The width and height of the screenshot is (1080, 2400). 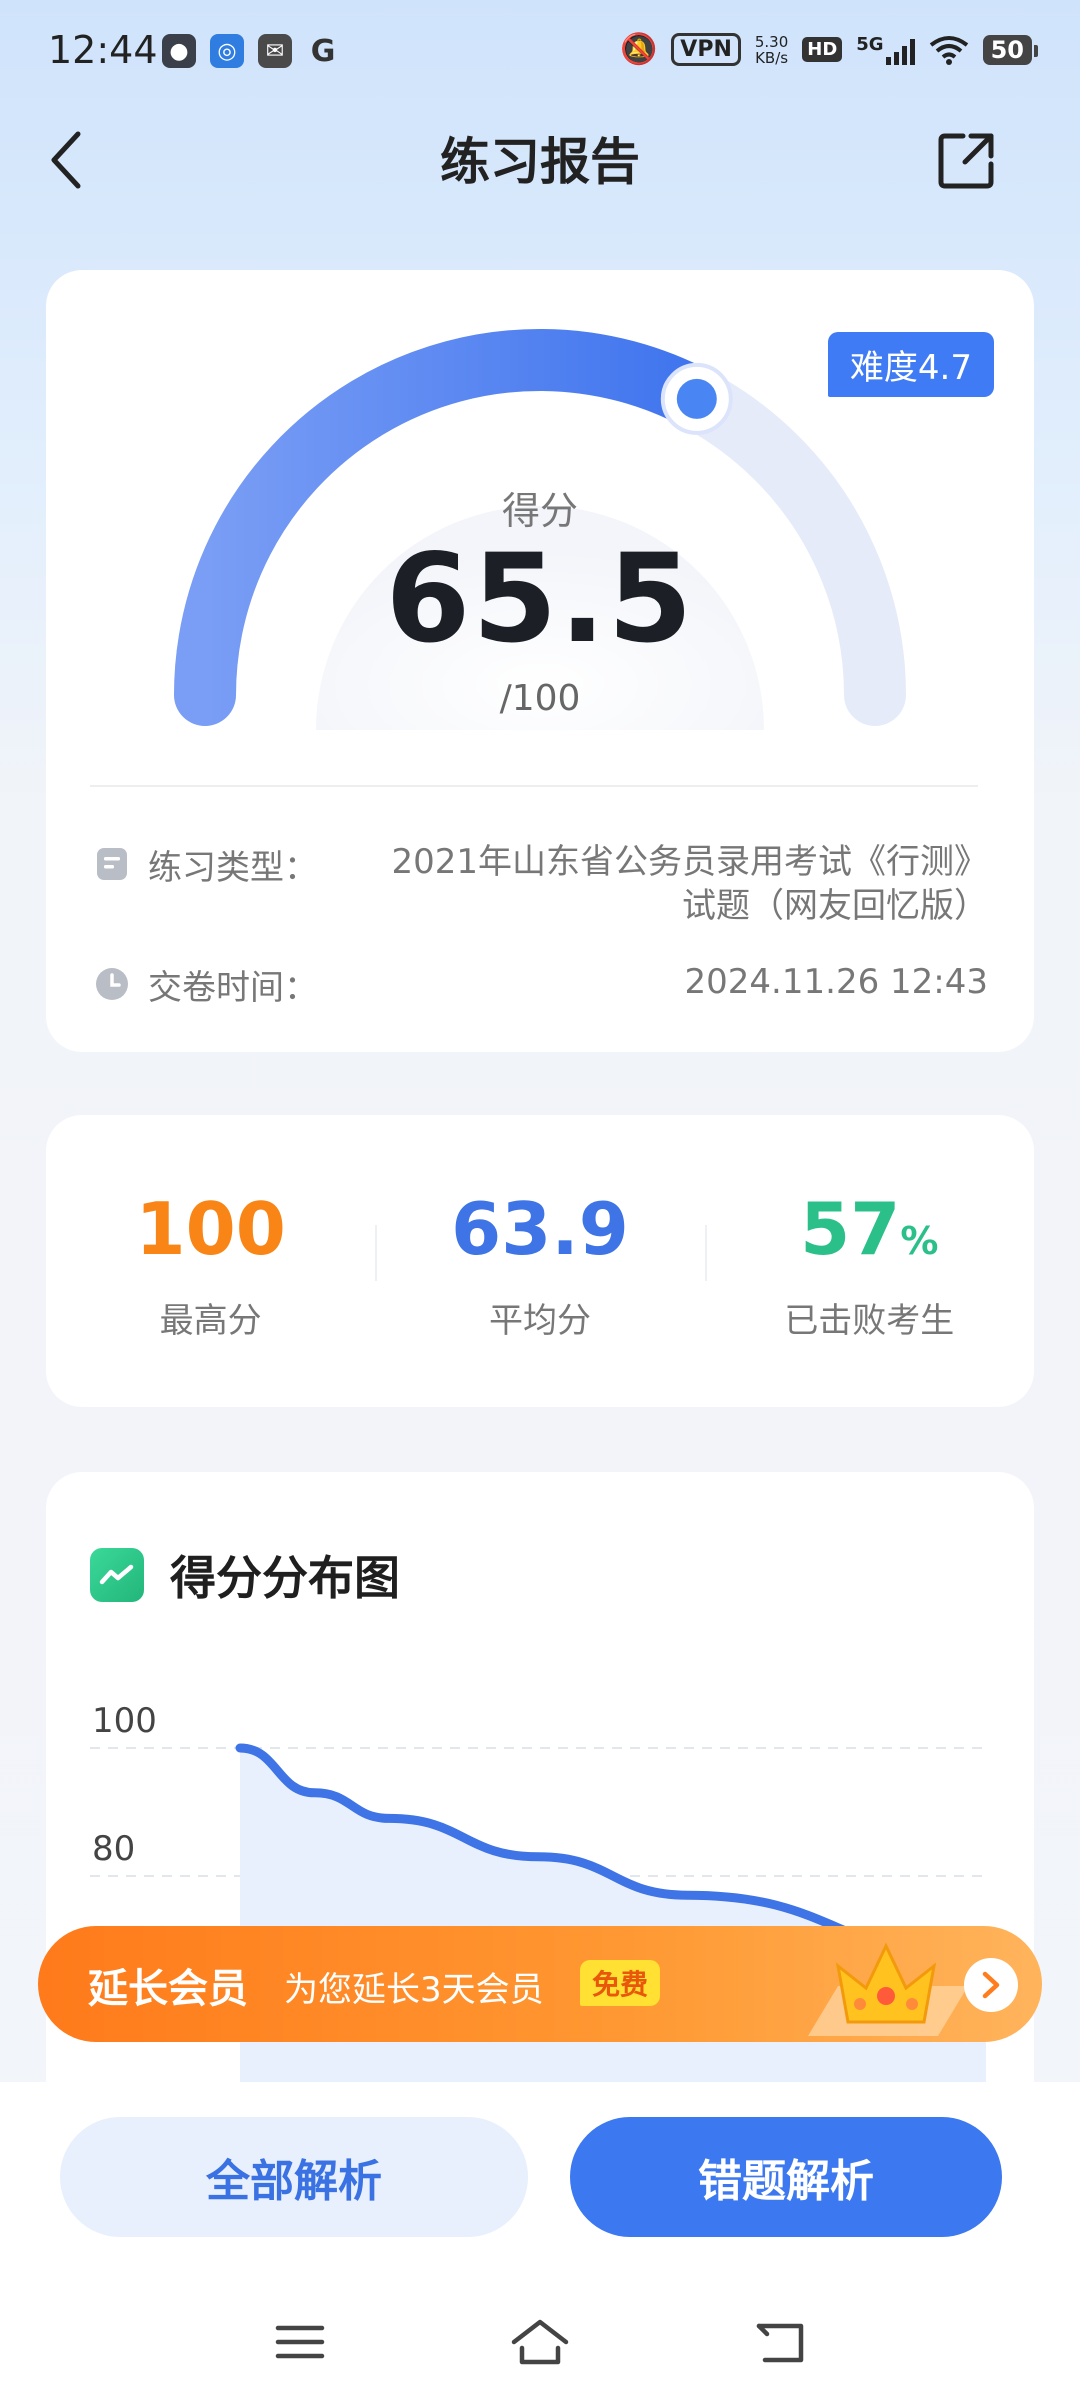 I want to click on wifi-icon, so click(x=948, y=50).